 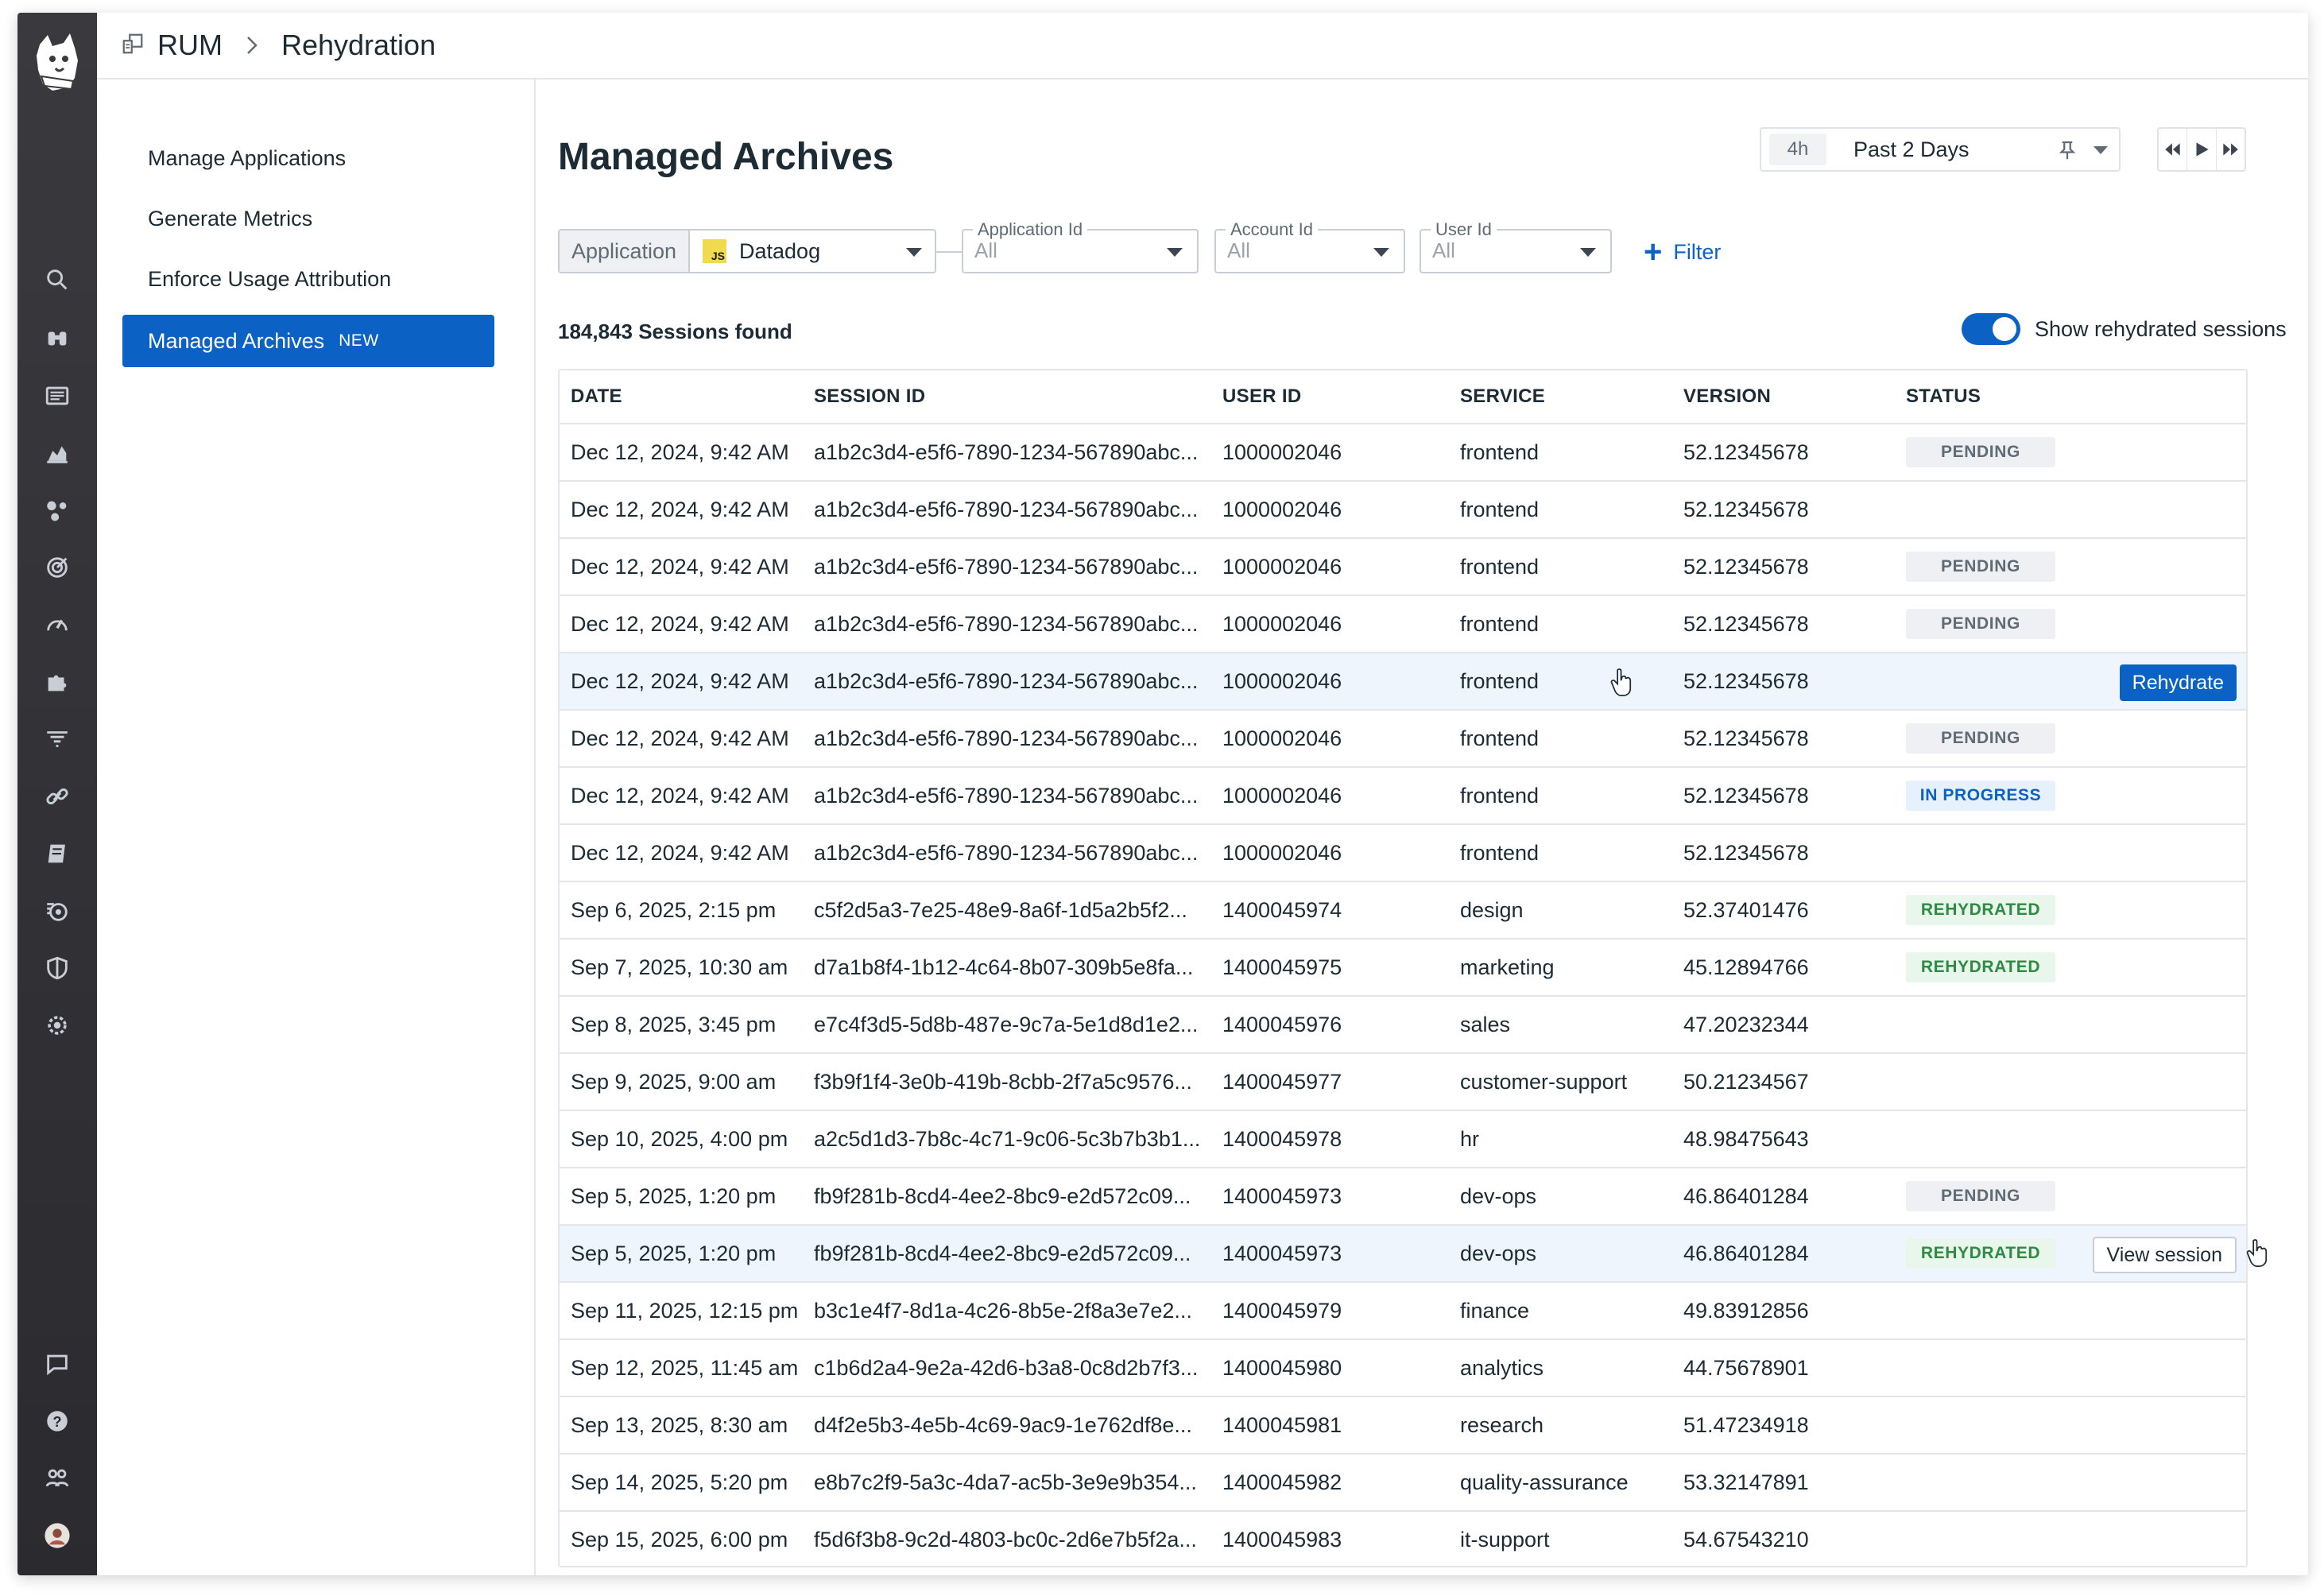 I want to click on user-id-filter: User Id All, so click(x=1516, y=246).